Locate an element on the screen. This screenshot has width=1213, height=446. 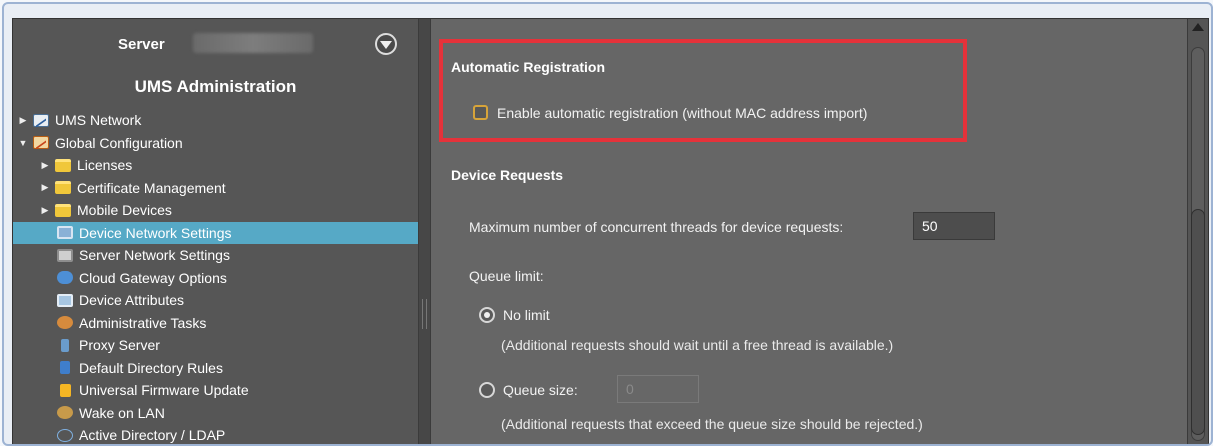
tree-item-global-configuration: ▼ Global Configuration is located at coordinates (215, 143).